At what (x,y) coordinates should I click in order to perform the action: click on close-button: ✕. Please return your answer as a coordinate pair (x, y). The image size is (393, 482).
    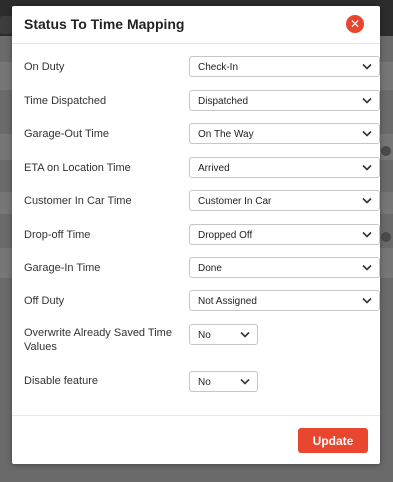
    Looking at the image, I should click on (355, 24).